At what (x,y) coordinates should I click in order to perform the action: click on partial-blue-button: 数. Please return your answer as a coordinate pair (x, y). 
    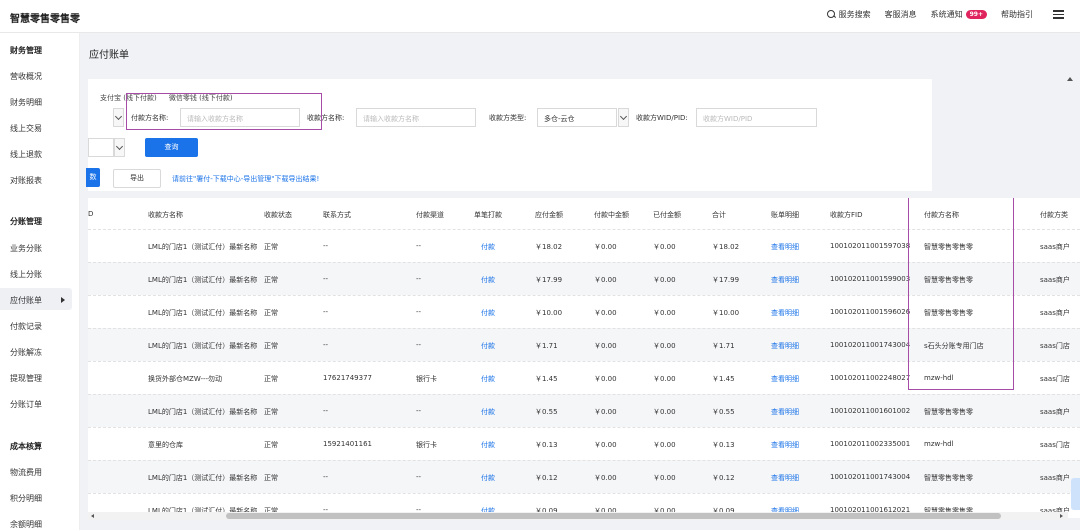
    Looking at the image, I should click on (93, 177).